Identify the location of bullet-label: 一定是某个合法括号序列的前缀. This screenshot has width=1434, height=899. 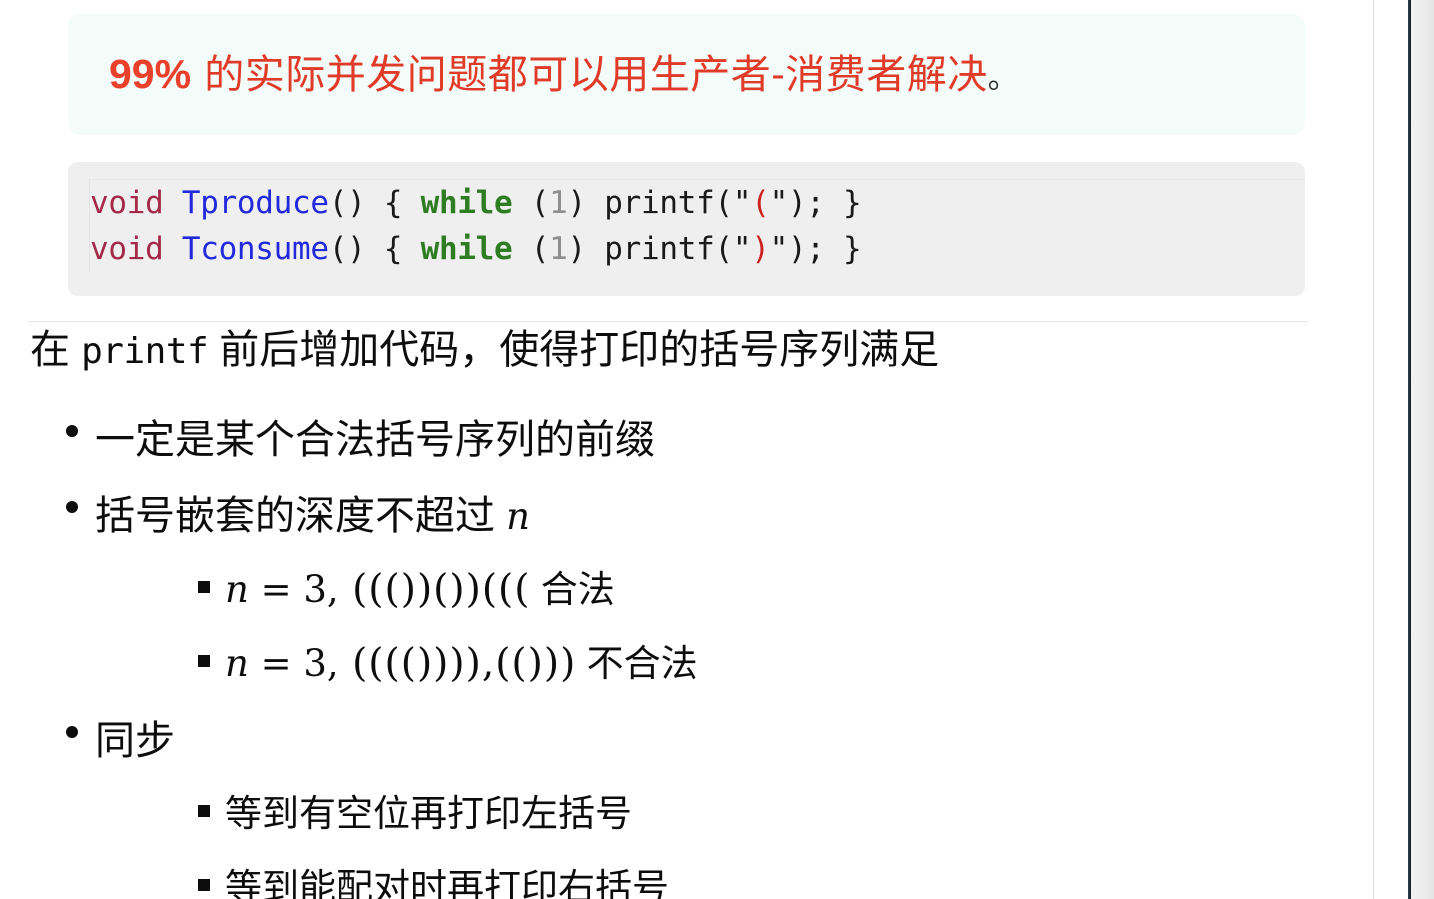
(375, 440).